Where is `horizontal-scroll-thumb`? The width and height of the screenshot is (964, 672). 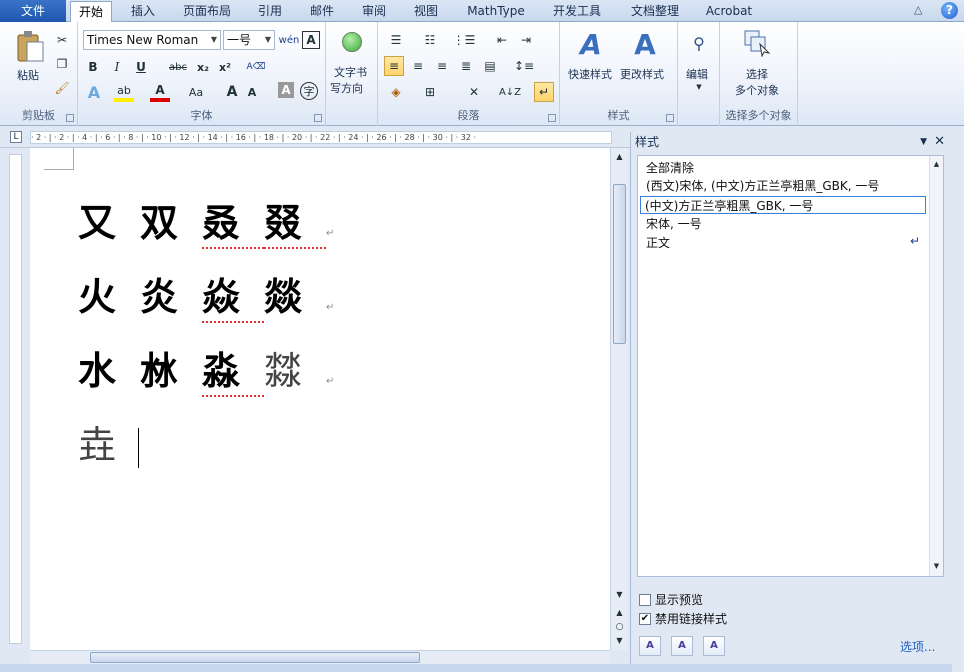
horizontal-scroll-thumb is located at coordinates (255, 657).